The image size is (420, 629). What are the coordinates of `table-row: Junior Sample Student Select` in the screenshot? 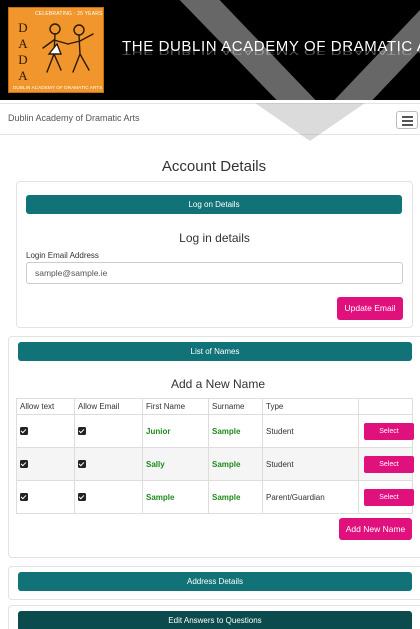 It's located at (215, 431).